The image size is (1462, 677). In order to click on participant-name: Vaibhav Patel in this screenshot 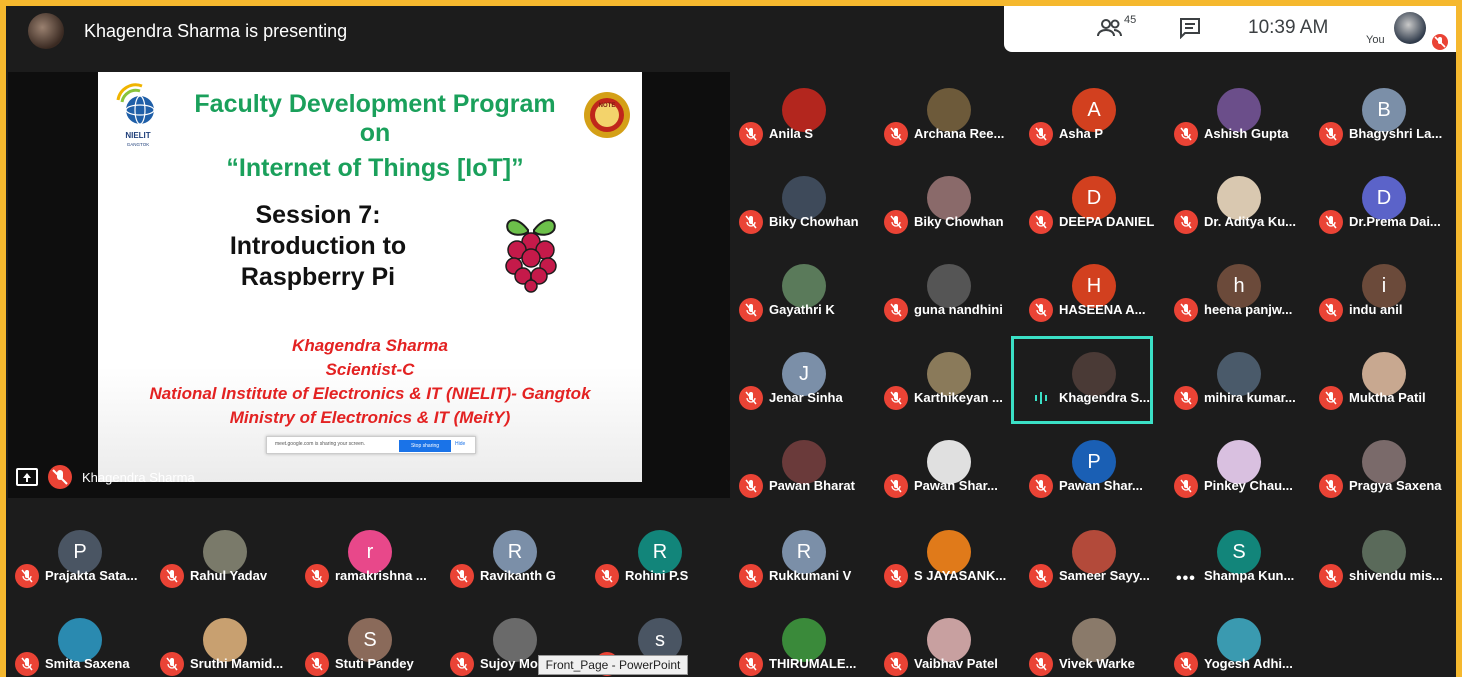, I will do `click(956, 663)`.